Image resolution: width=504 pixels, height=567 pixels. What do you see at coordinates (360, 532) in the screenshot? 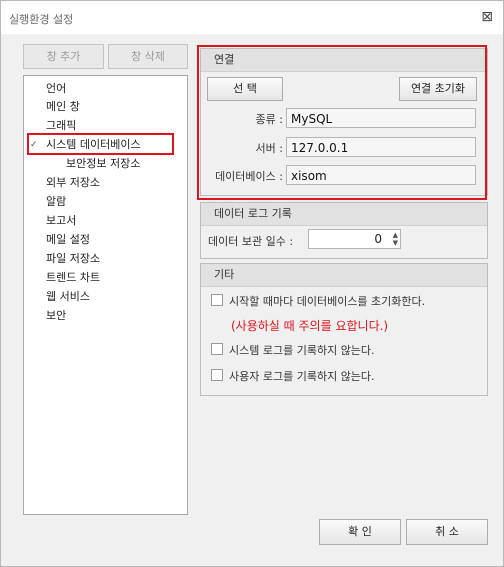
I see `ok-button: 확 인` at bounding box center [360, 532].